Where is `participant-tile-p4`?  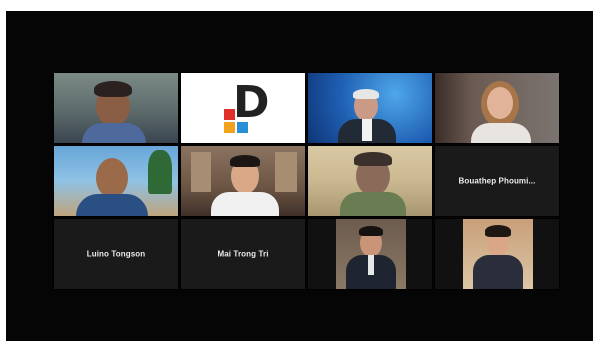
participant-tile-p4 is located at coordinates (497, 108).